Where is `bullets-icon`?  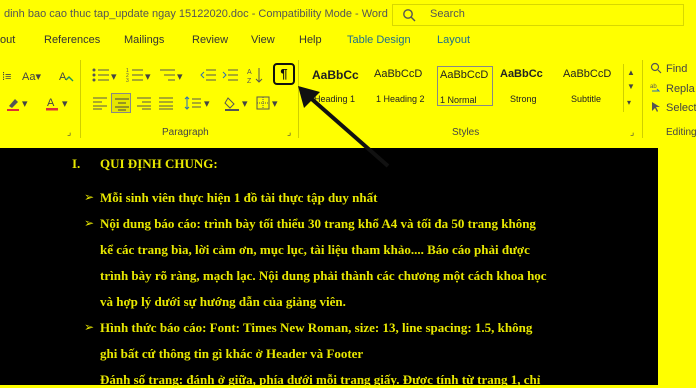 bullets-icon is located at coordinates (101, 75).